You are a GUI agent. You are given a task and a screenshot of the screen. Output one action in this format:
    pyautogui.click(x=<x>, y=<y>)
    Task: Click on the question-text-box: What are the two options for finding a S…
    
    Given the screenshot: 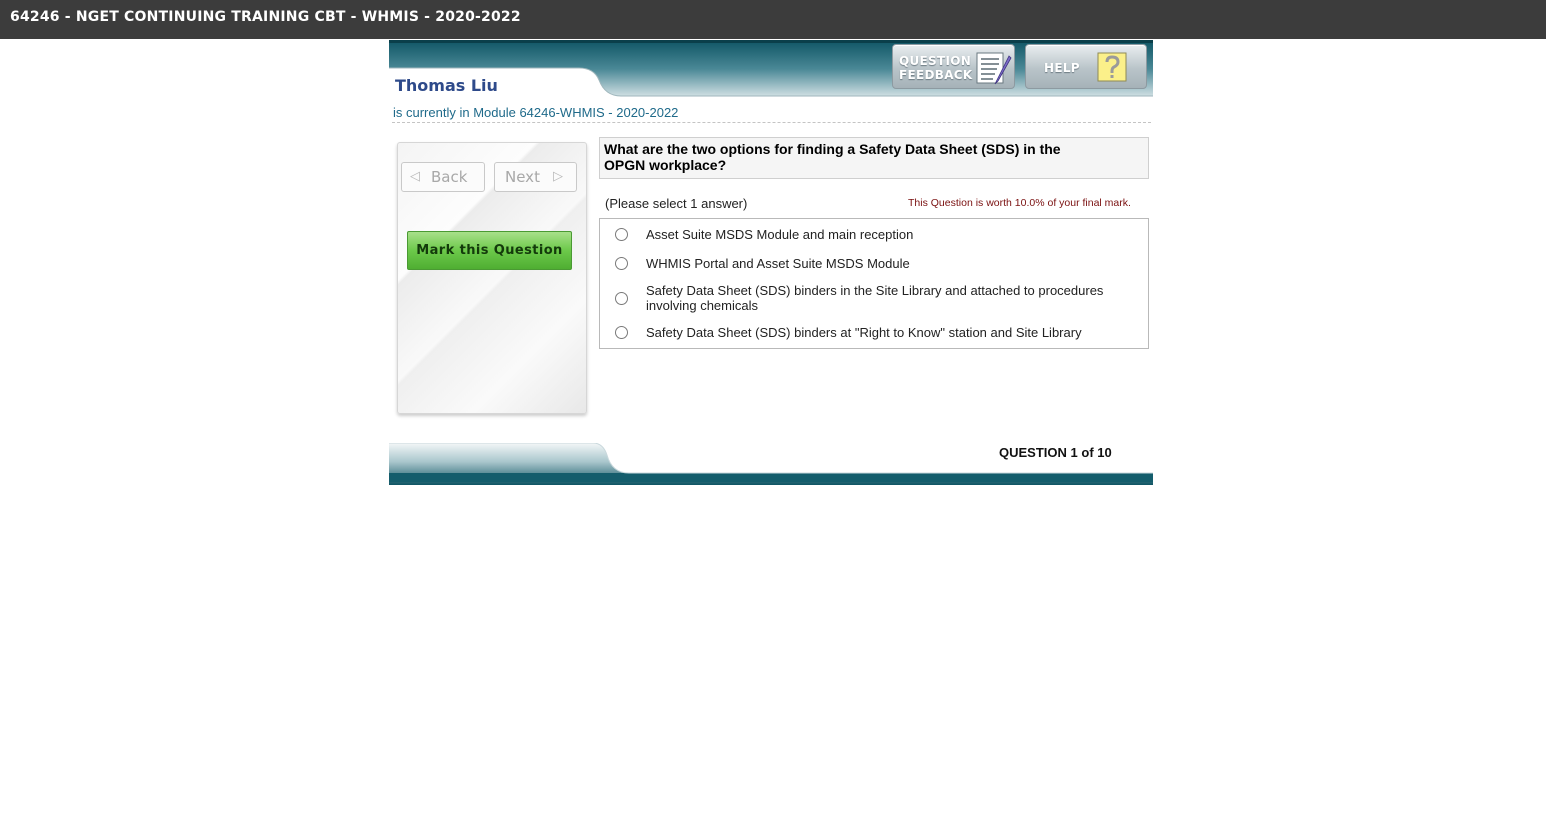 What is the action you would take?
    pyautogui.click(x=874, y=158)
    